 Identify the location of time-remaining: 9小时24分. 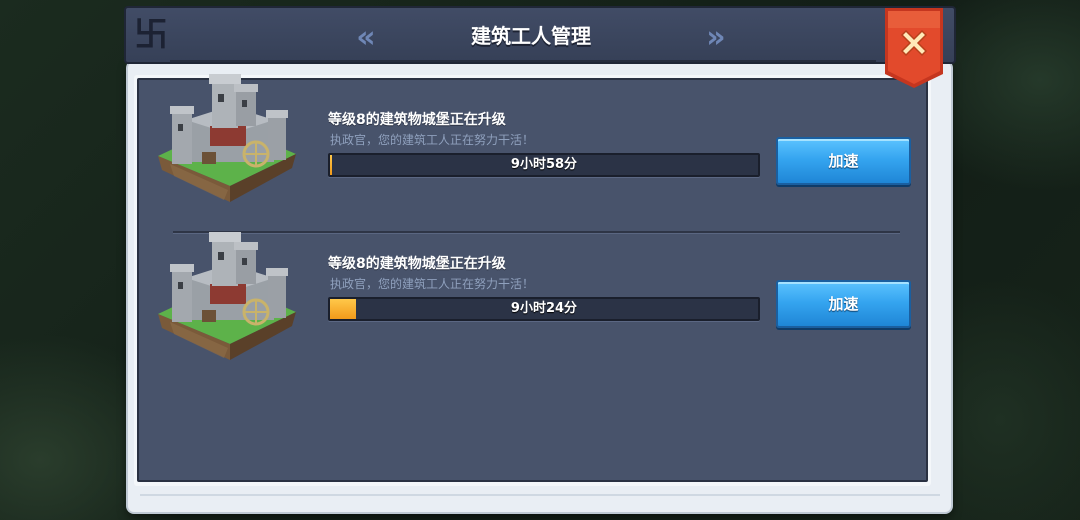
(544, 308).